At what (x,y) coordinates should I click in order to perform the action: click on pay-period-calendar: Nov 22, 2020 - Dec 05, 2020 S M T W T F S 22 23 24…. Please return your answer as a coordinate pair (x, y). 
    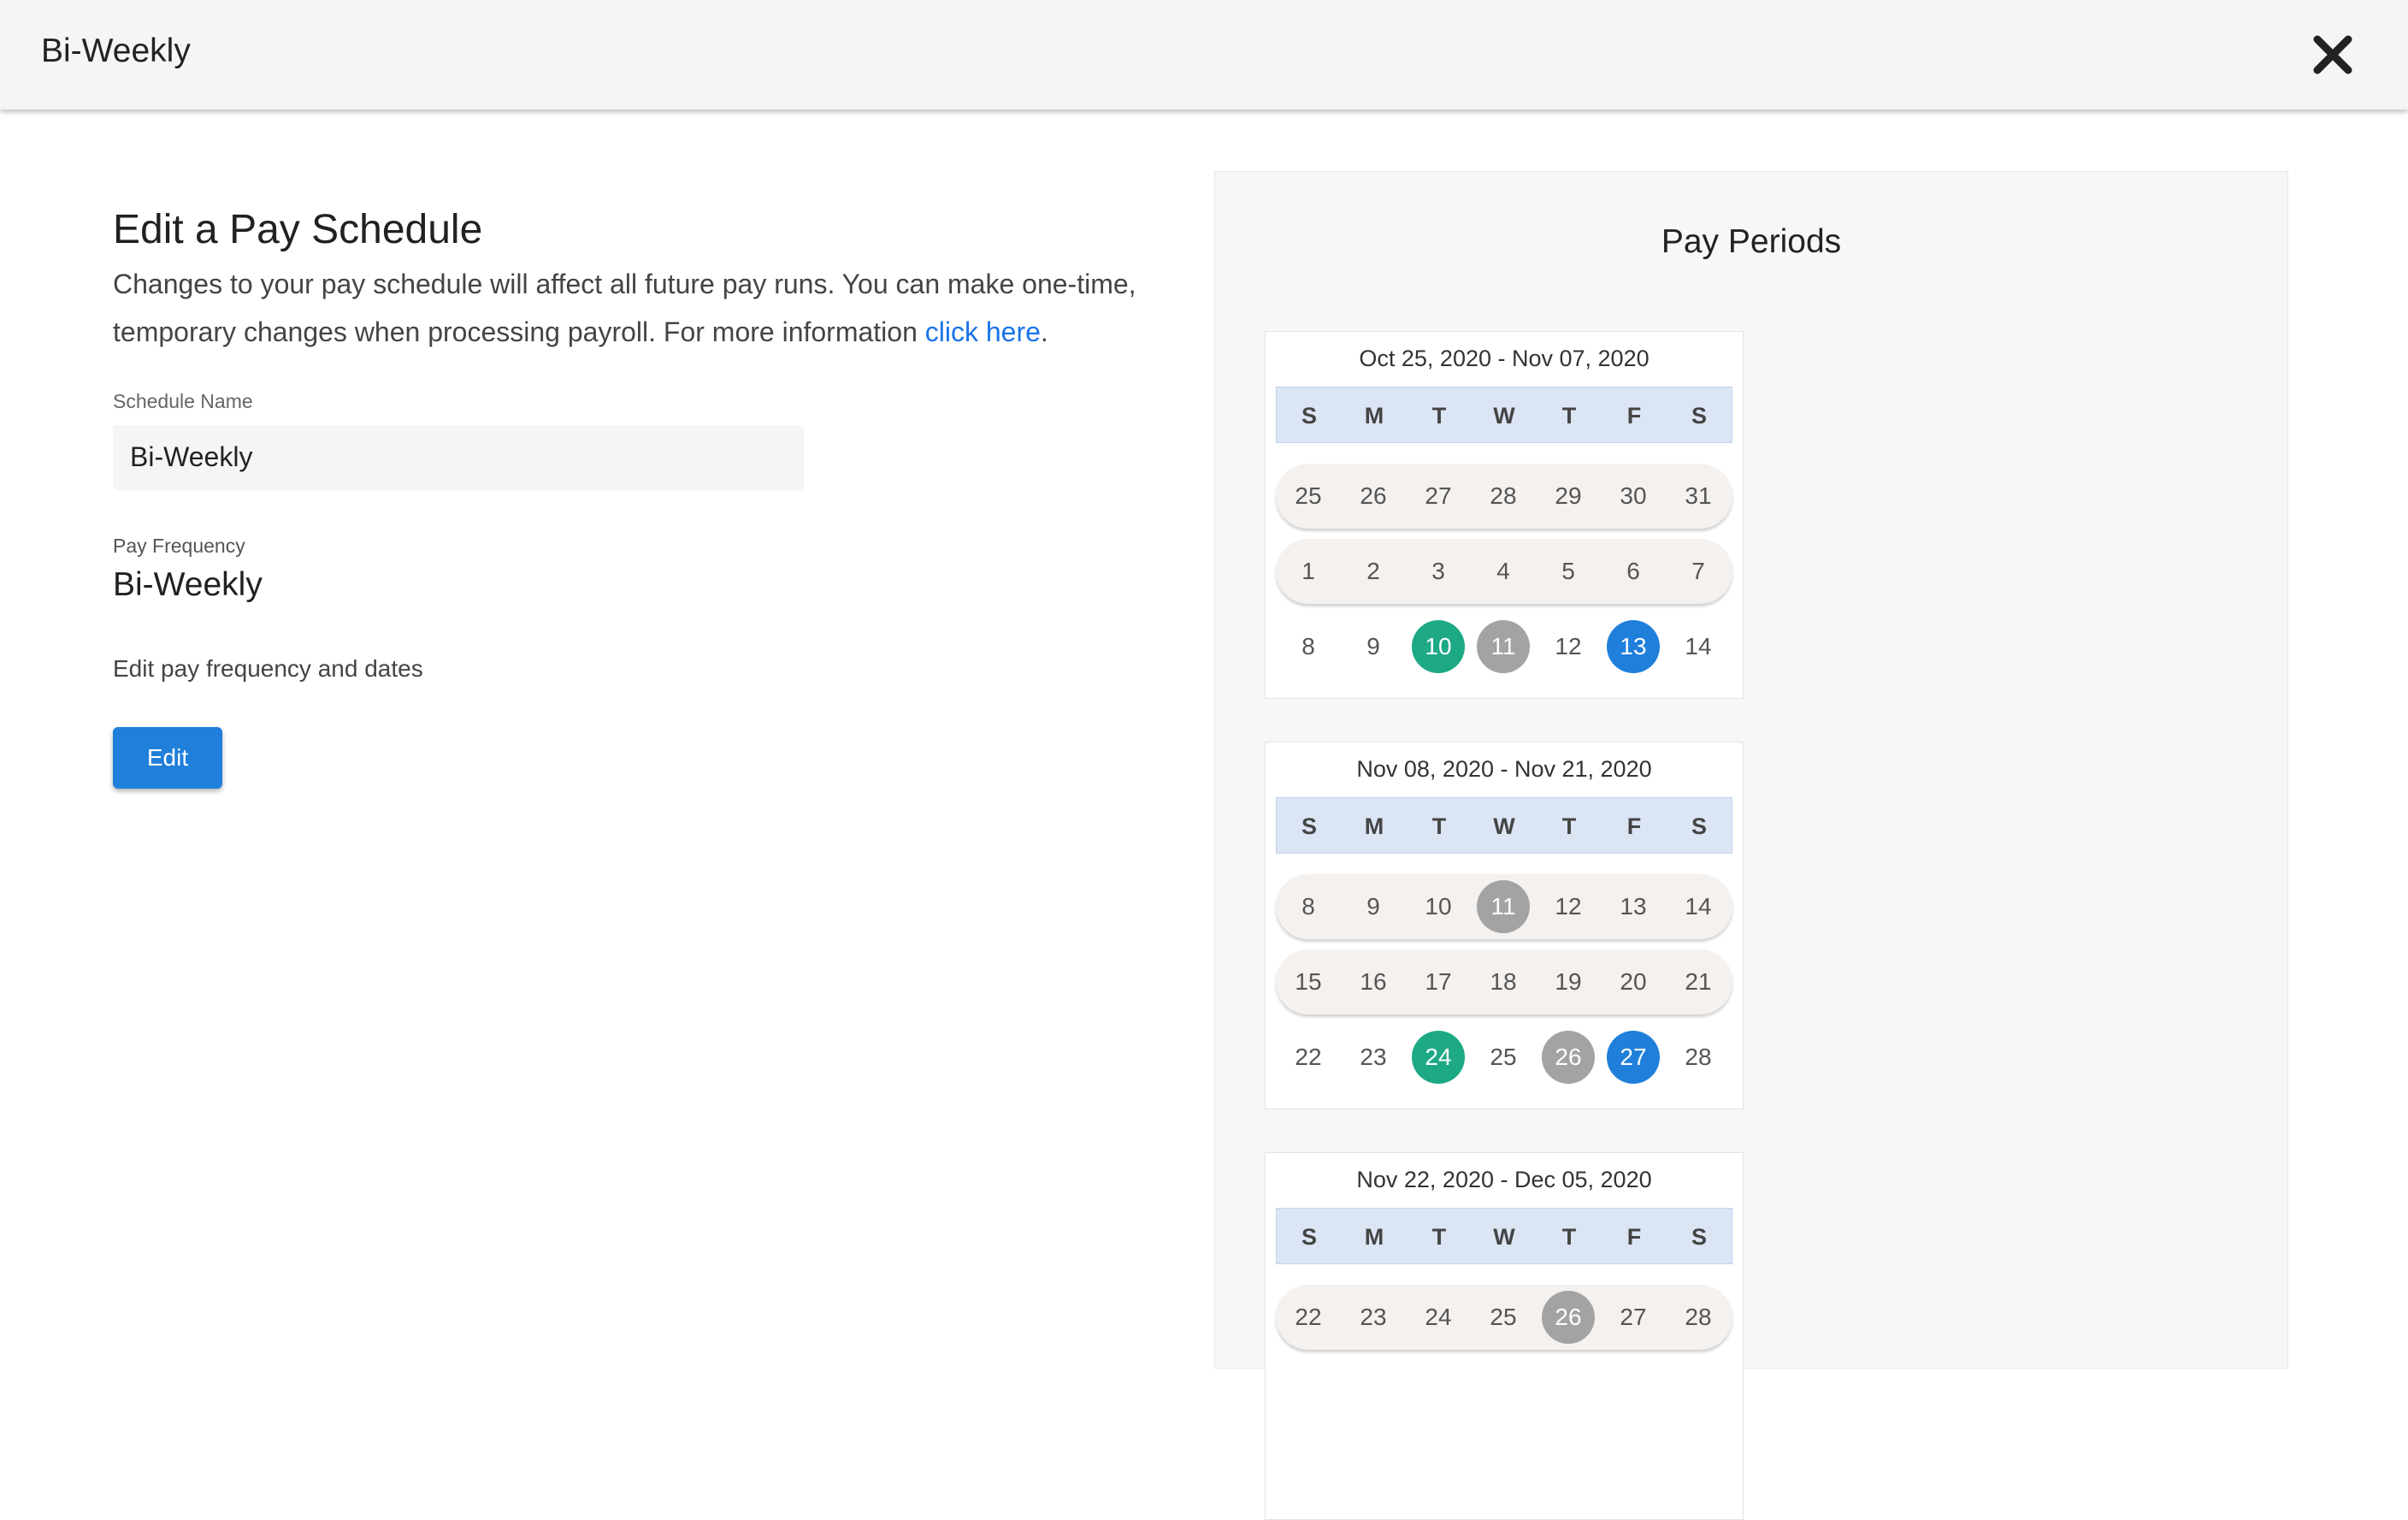
    Looking at the image, I should click on (1504, 1336).